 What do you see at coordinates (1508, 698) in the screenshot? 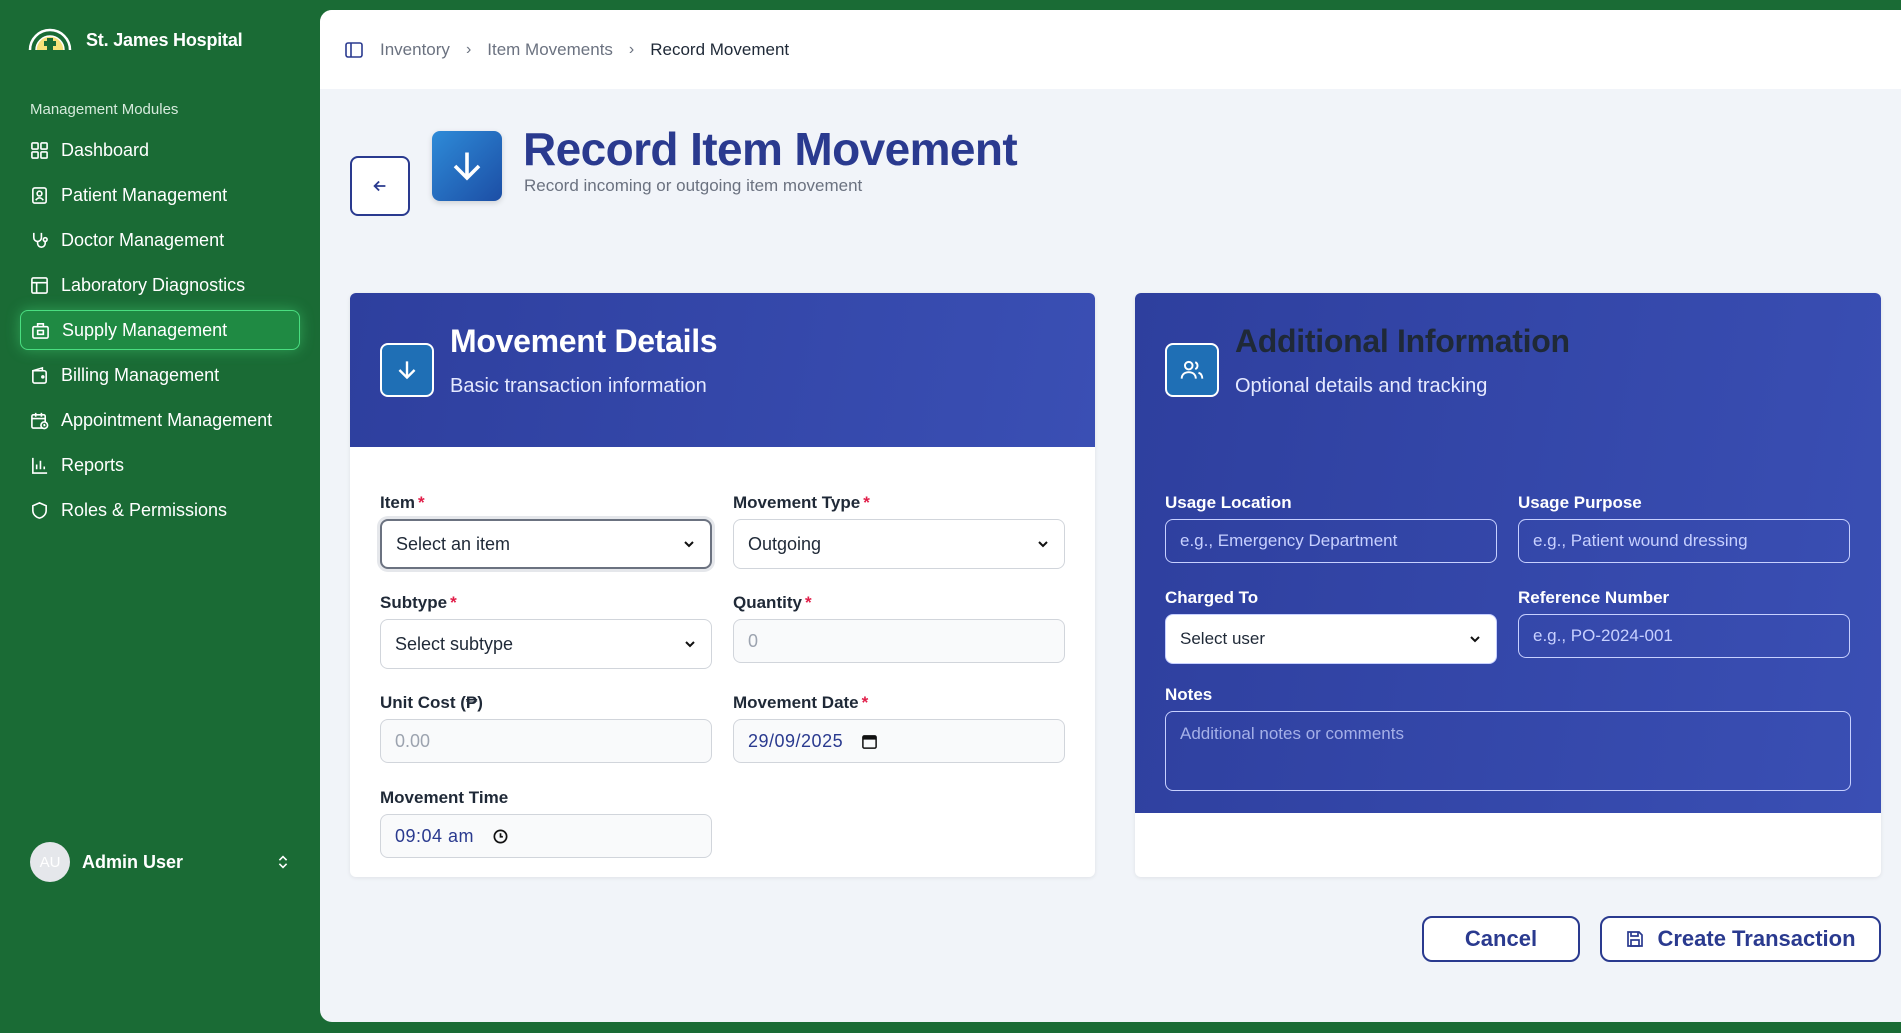
I see `notes-field: Notes` at bounding box center [1508, 698].